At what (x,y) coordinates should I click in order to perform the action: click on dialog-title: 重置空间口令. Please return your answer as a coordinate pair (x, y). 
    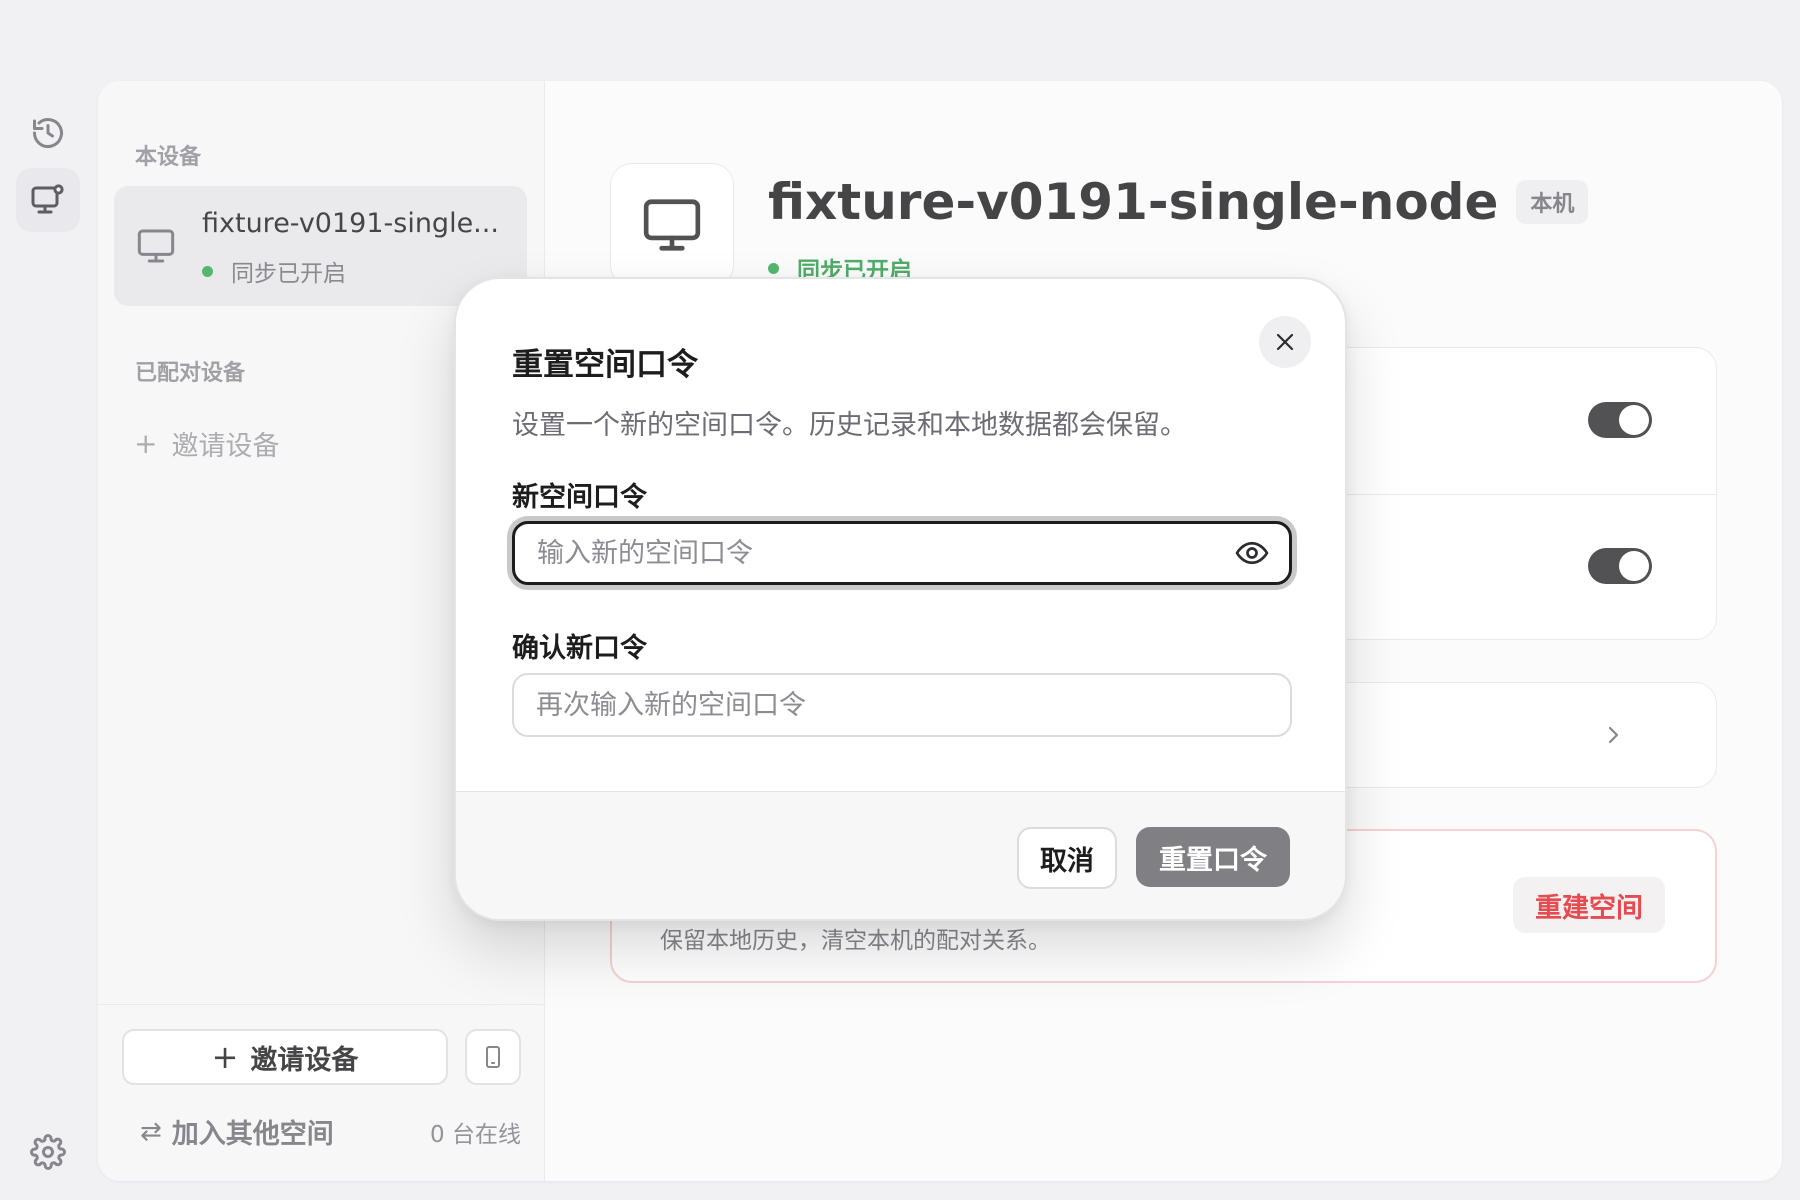
    Looking at the image, I should click on (605, 365).